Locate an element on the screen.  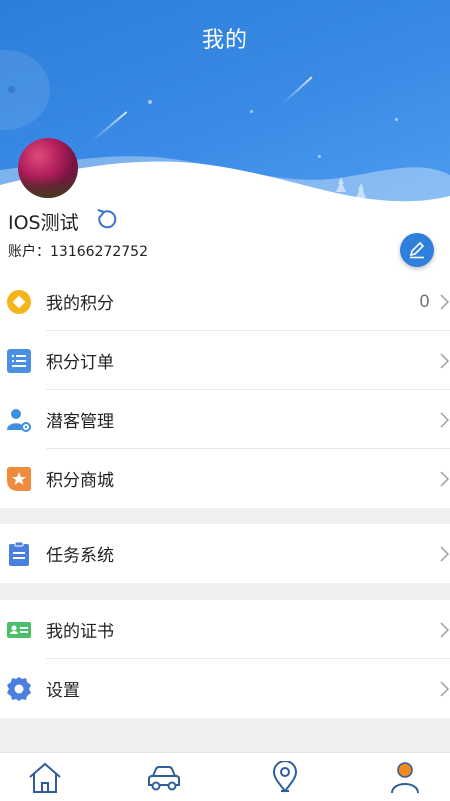
menu-item-label: 我的积分 is located at coordinates (80, 304).